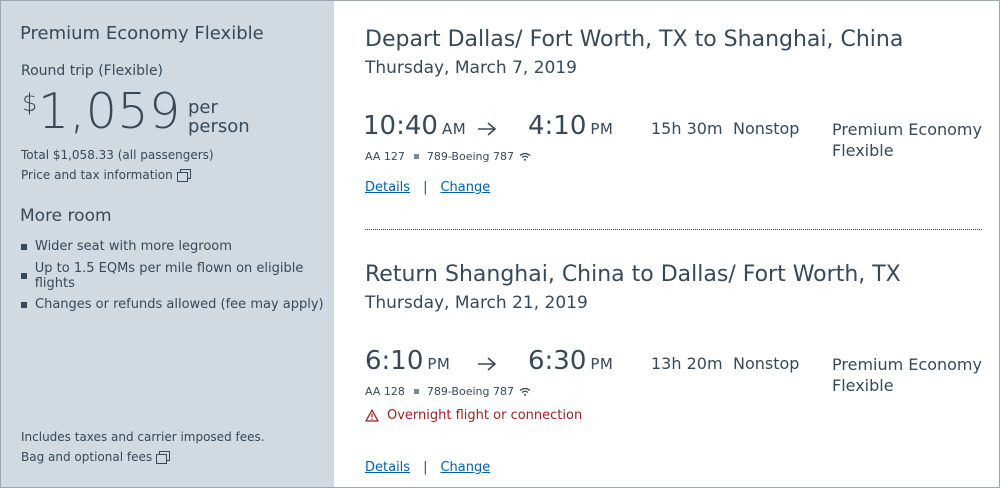 This screenshot has width=1000, height=488. I want to click on total-price: Total $1,058.33 (all passengers), so click(117, 155).